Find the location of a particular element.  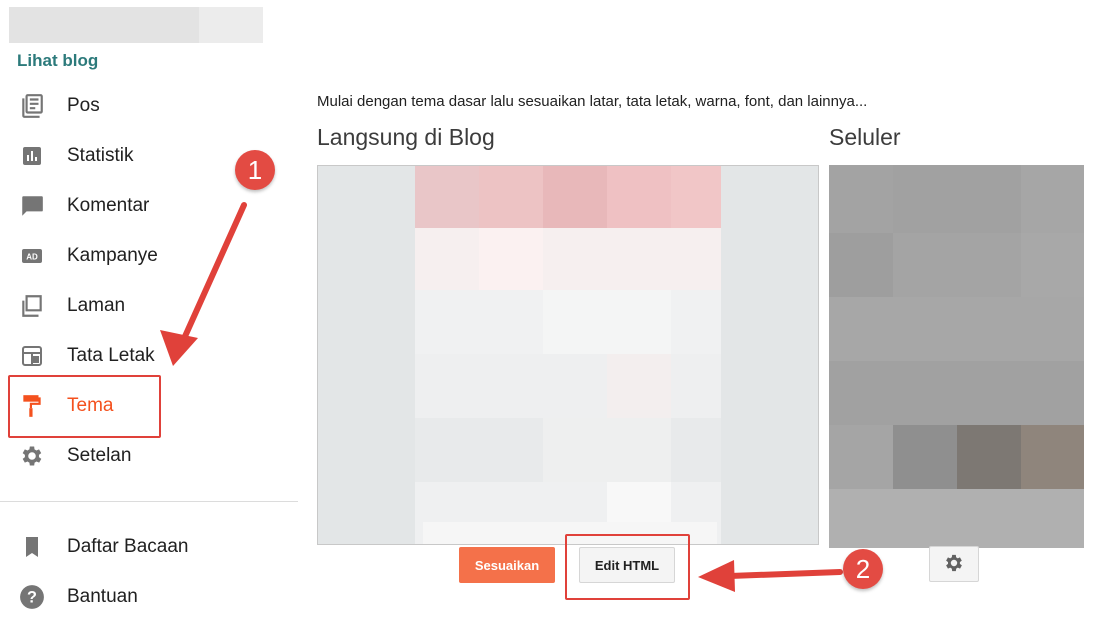

sidebar-item-label: Komentar is located at coordinates (108, 205).